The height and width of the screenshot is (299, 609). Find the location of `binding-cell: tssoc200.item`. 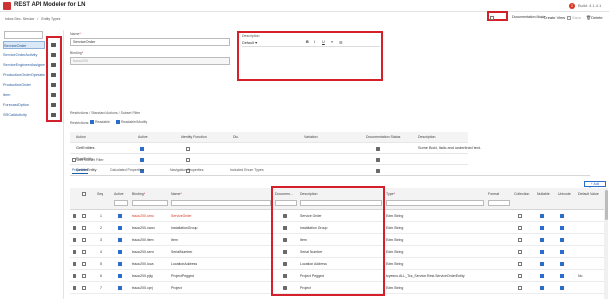

binding-cell: tssoc200.item is located at coordinates (143, 240).